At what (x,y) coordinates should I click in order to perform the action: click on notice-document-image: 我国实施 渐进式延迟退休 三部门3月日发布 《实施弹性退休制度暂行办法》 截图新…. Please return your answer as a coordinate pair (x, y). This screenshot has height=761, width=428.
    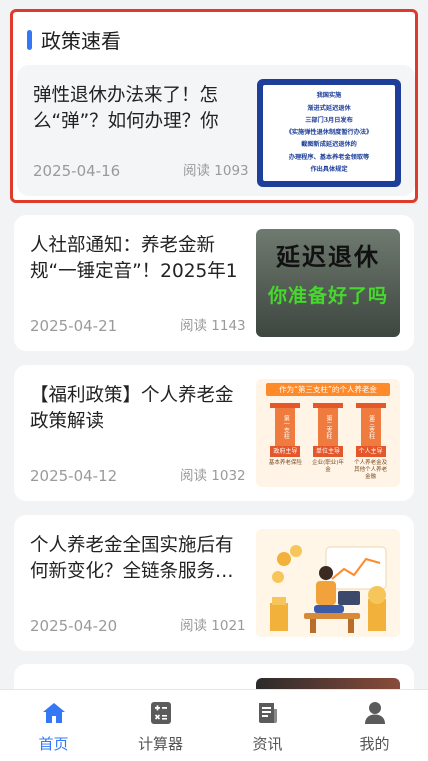
    Looking at the image, I should click on (329, 133).